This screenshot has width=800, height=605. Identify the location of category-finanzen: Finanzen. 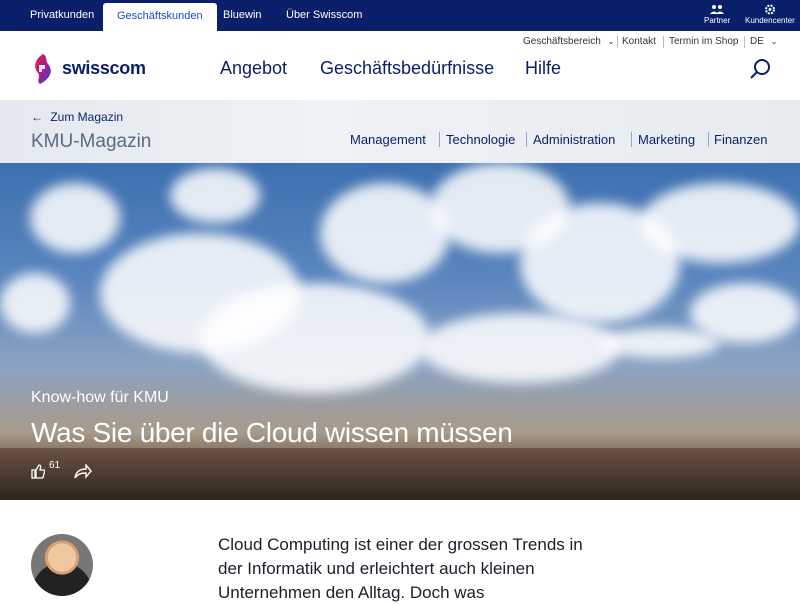
(740, 139).